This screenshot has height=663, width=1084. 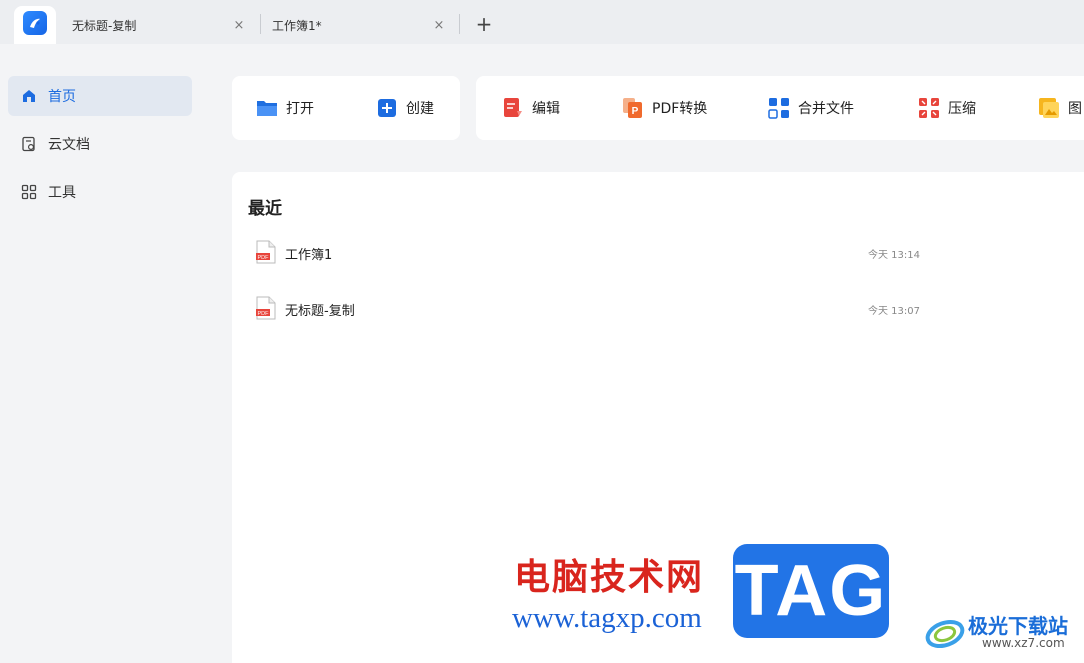 What do you see at coordinates (69, 145) in the screenshot?
I see `sidebar-item-label: 云文档` at bounding box center [69, 145].